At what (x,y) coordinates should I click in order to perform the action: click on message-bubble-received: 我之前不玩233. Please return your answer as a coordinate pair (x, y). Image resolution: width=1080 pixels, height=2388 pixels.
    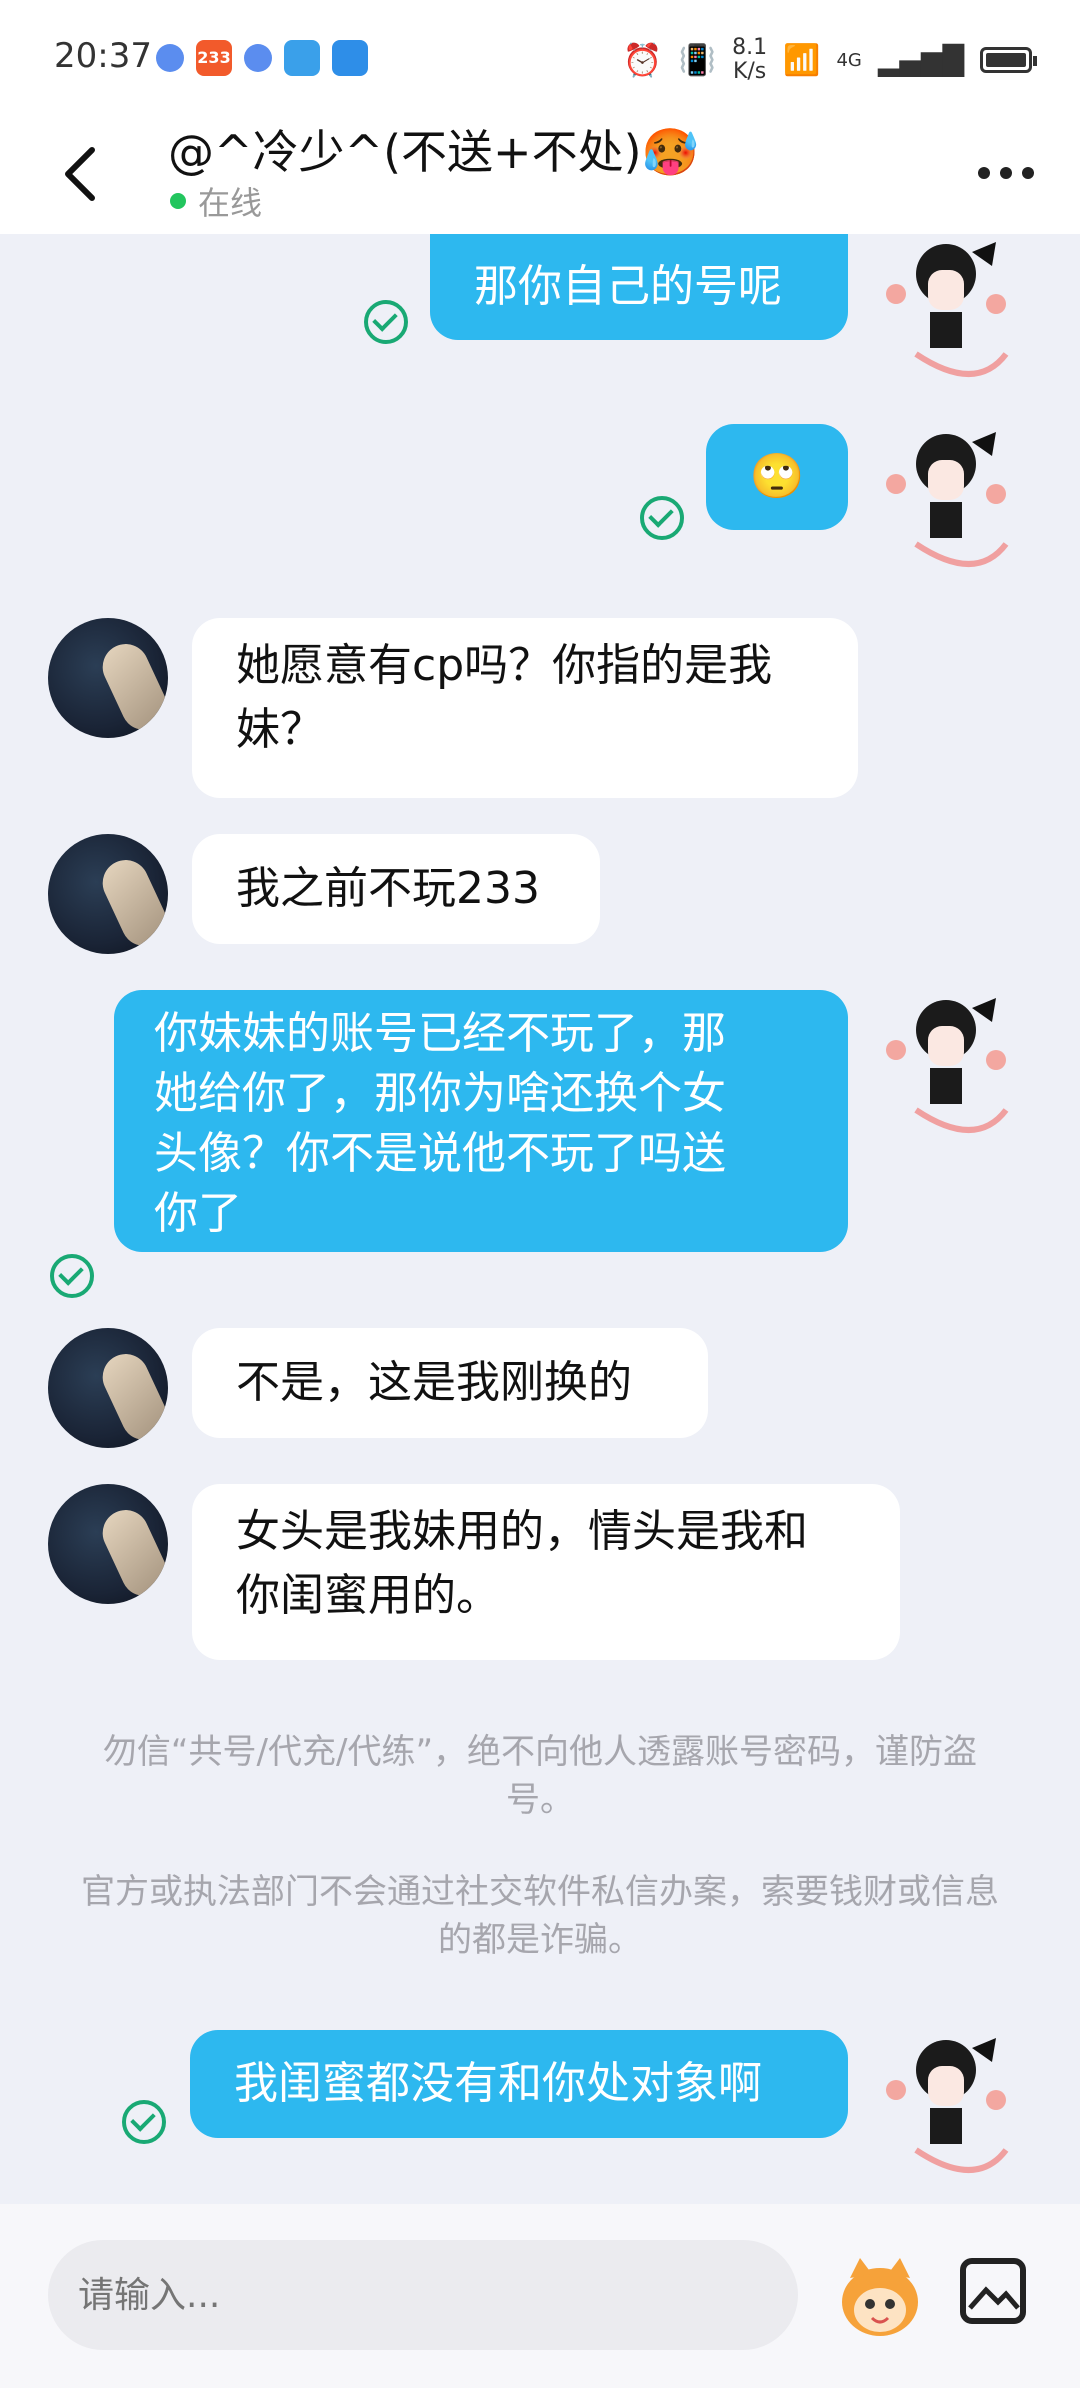
    Looking at the image, I should click on (396, 889).